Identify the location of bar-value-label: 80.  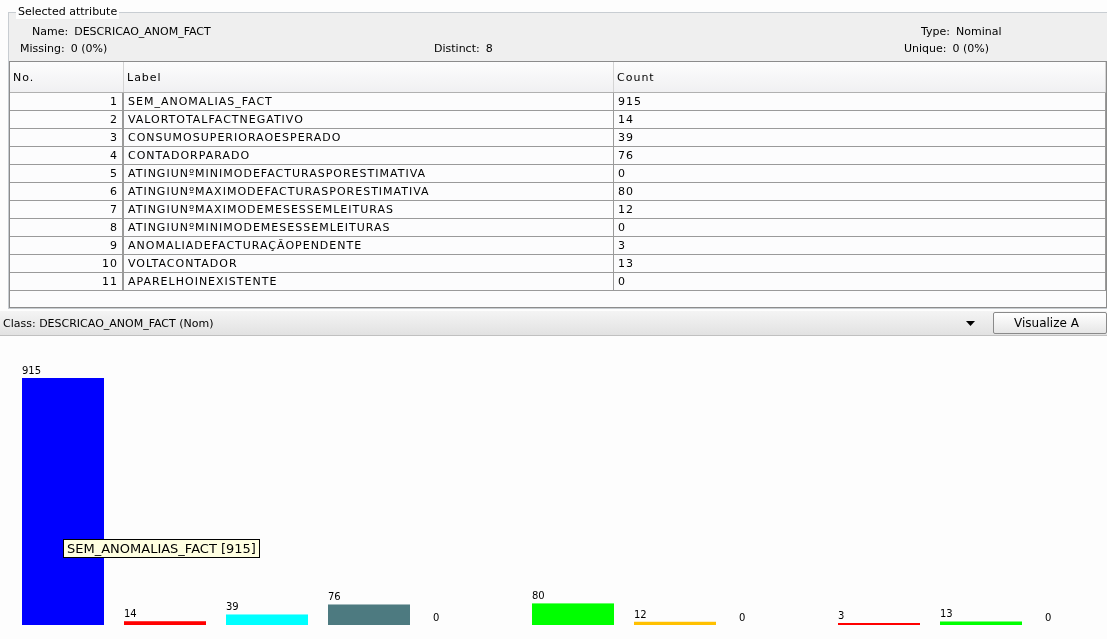
(538, 596).